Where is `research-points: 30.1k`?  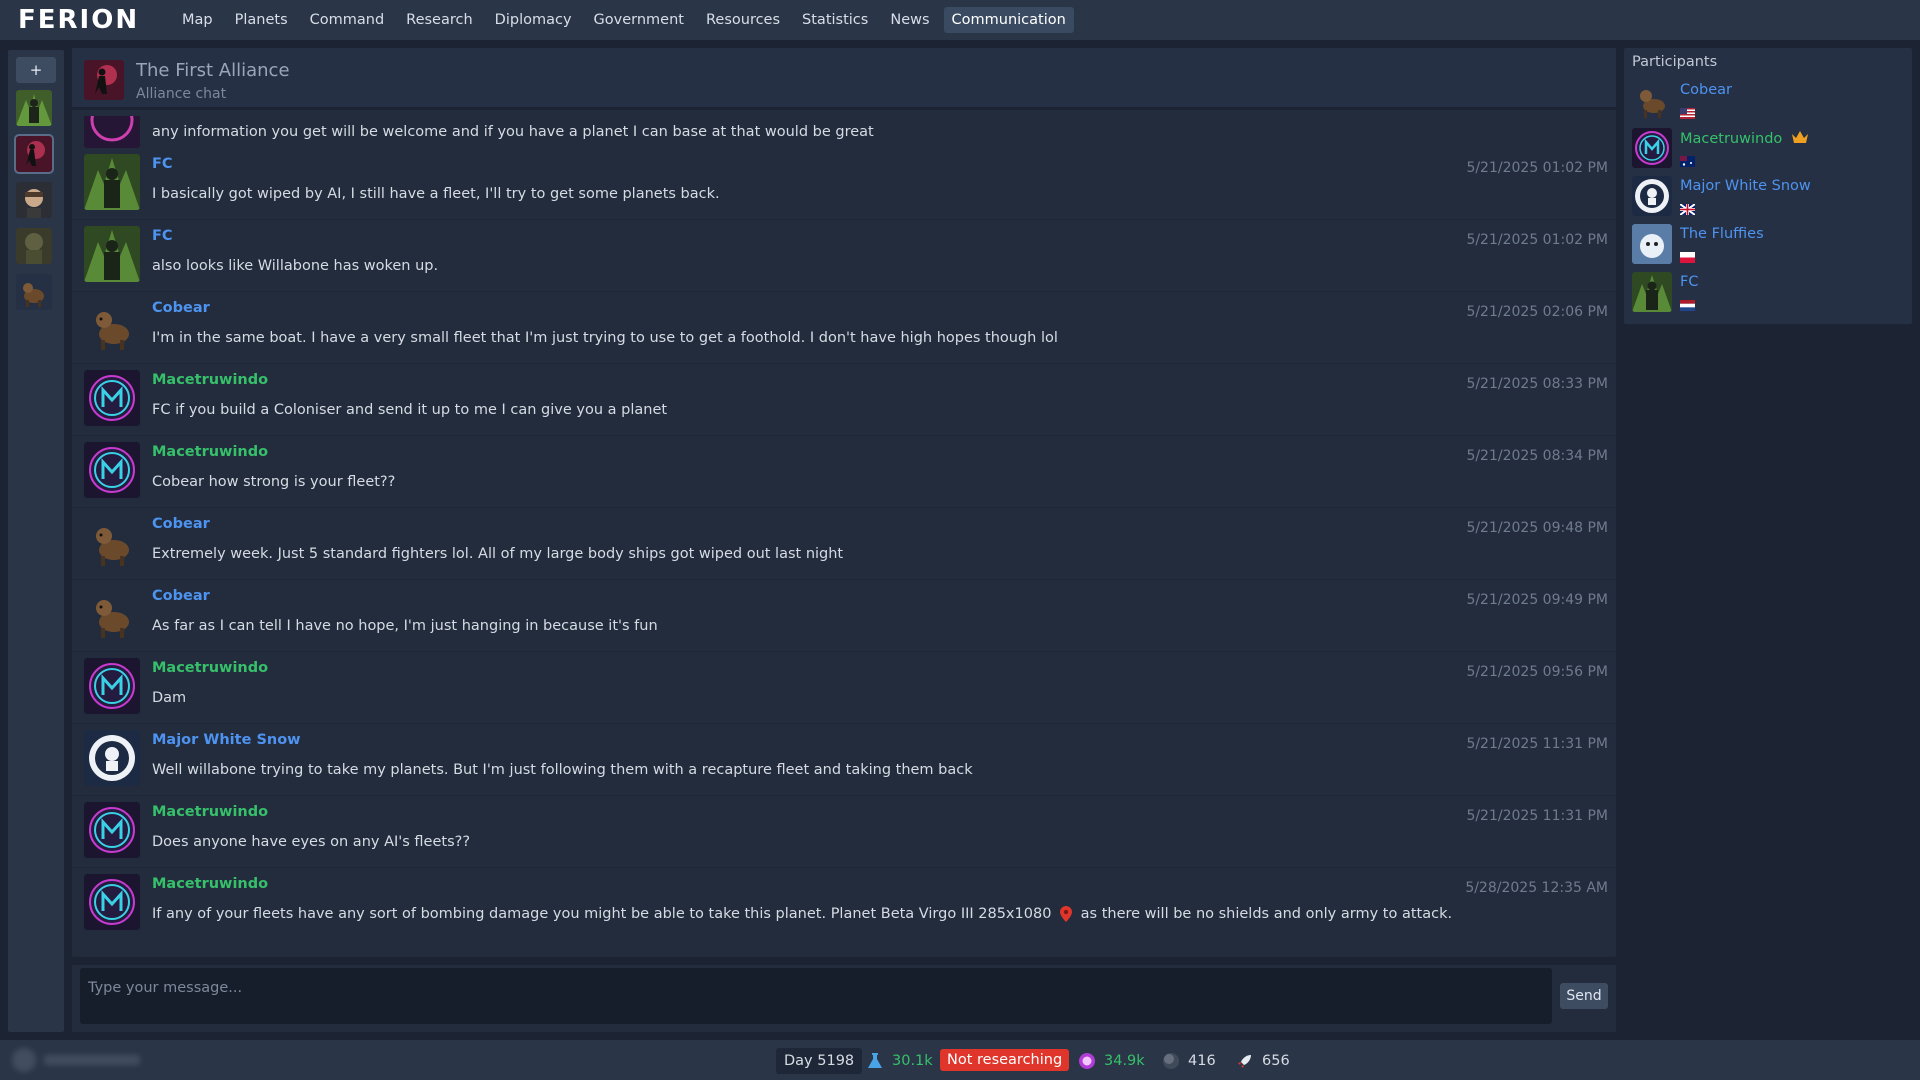
research-points: 30.1k is located at coordinates (899, 1061).